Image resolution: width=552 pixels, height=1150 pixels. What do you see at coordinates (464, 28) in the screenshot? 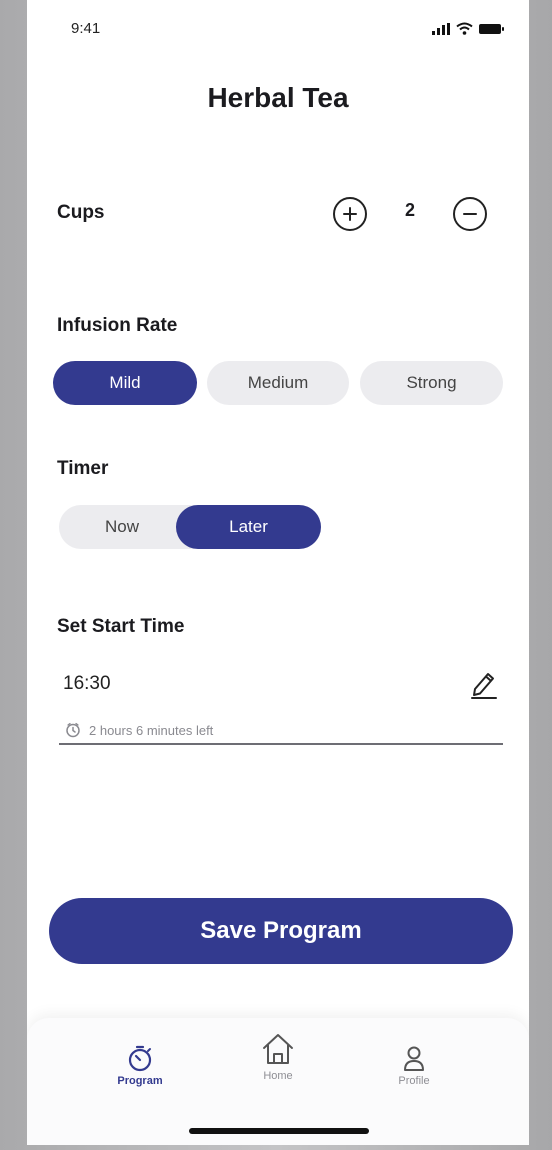
I see `wifi-icon` at bounding box center [464, 28].